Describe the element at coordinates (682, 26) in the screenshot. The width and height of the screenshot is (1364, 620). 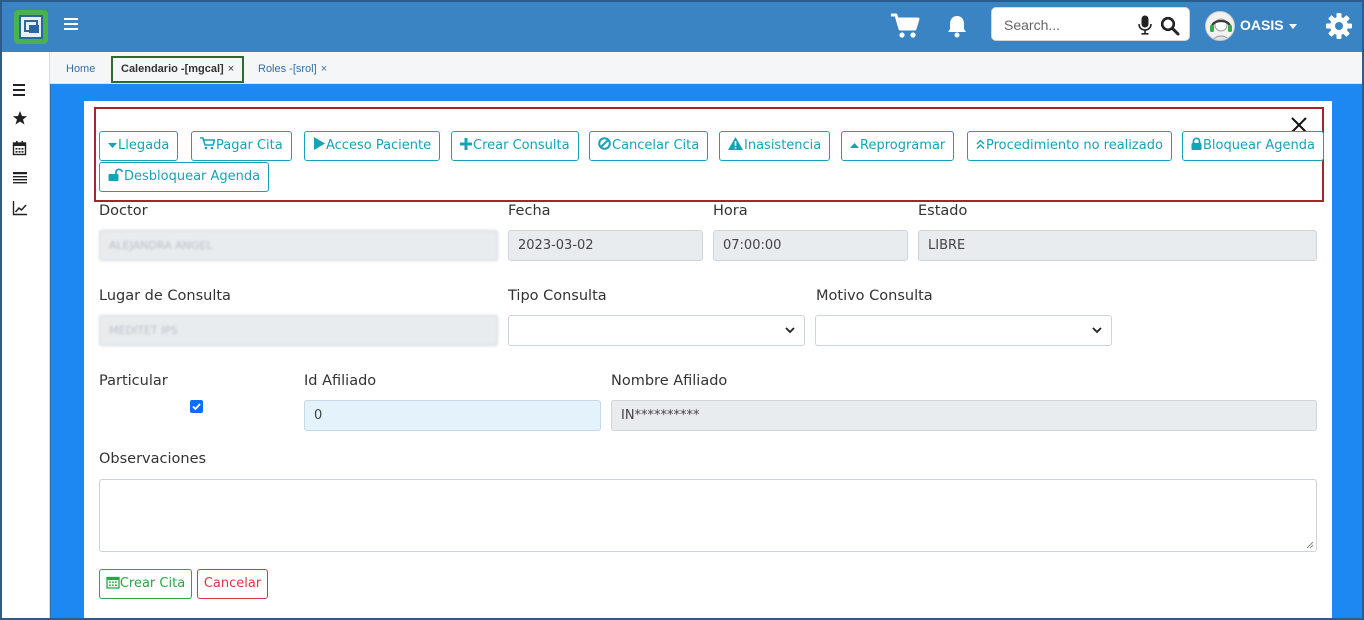
I see `top-navbar: OASIS` at that location.